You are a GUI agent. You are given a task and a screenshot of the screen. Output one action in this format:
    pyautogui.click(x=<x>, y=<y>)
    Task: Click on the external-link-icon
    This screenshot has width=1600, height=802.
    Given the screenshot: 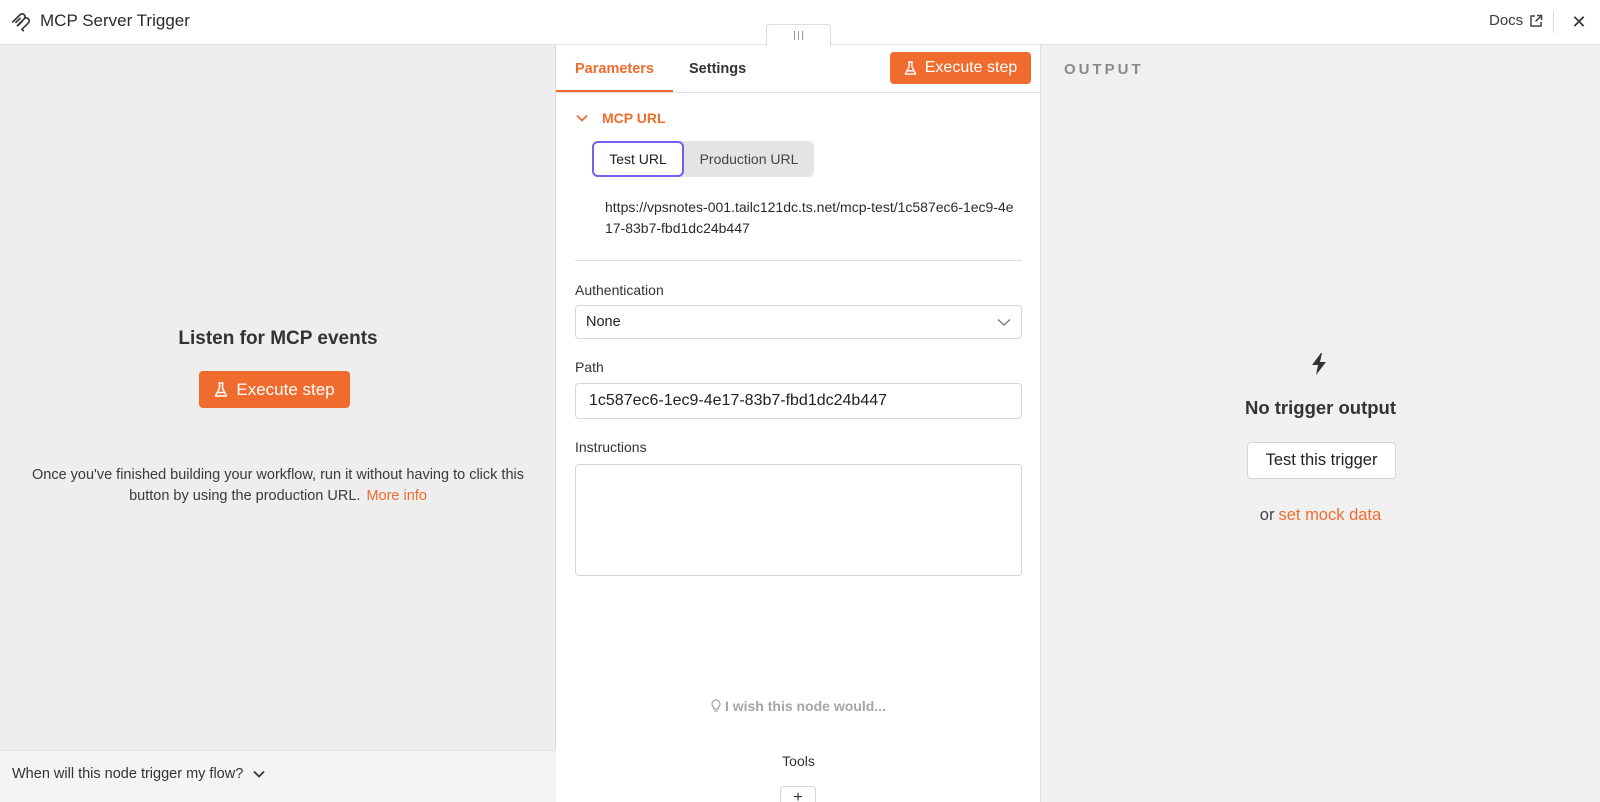 What is the action you would take?
    pyautogui.click(x=1536, y=20)
    